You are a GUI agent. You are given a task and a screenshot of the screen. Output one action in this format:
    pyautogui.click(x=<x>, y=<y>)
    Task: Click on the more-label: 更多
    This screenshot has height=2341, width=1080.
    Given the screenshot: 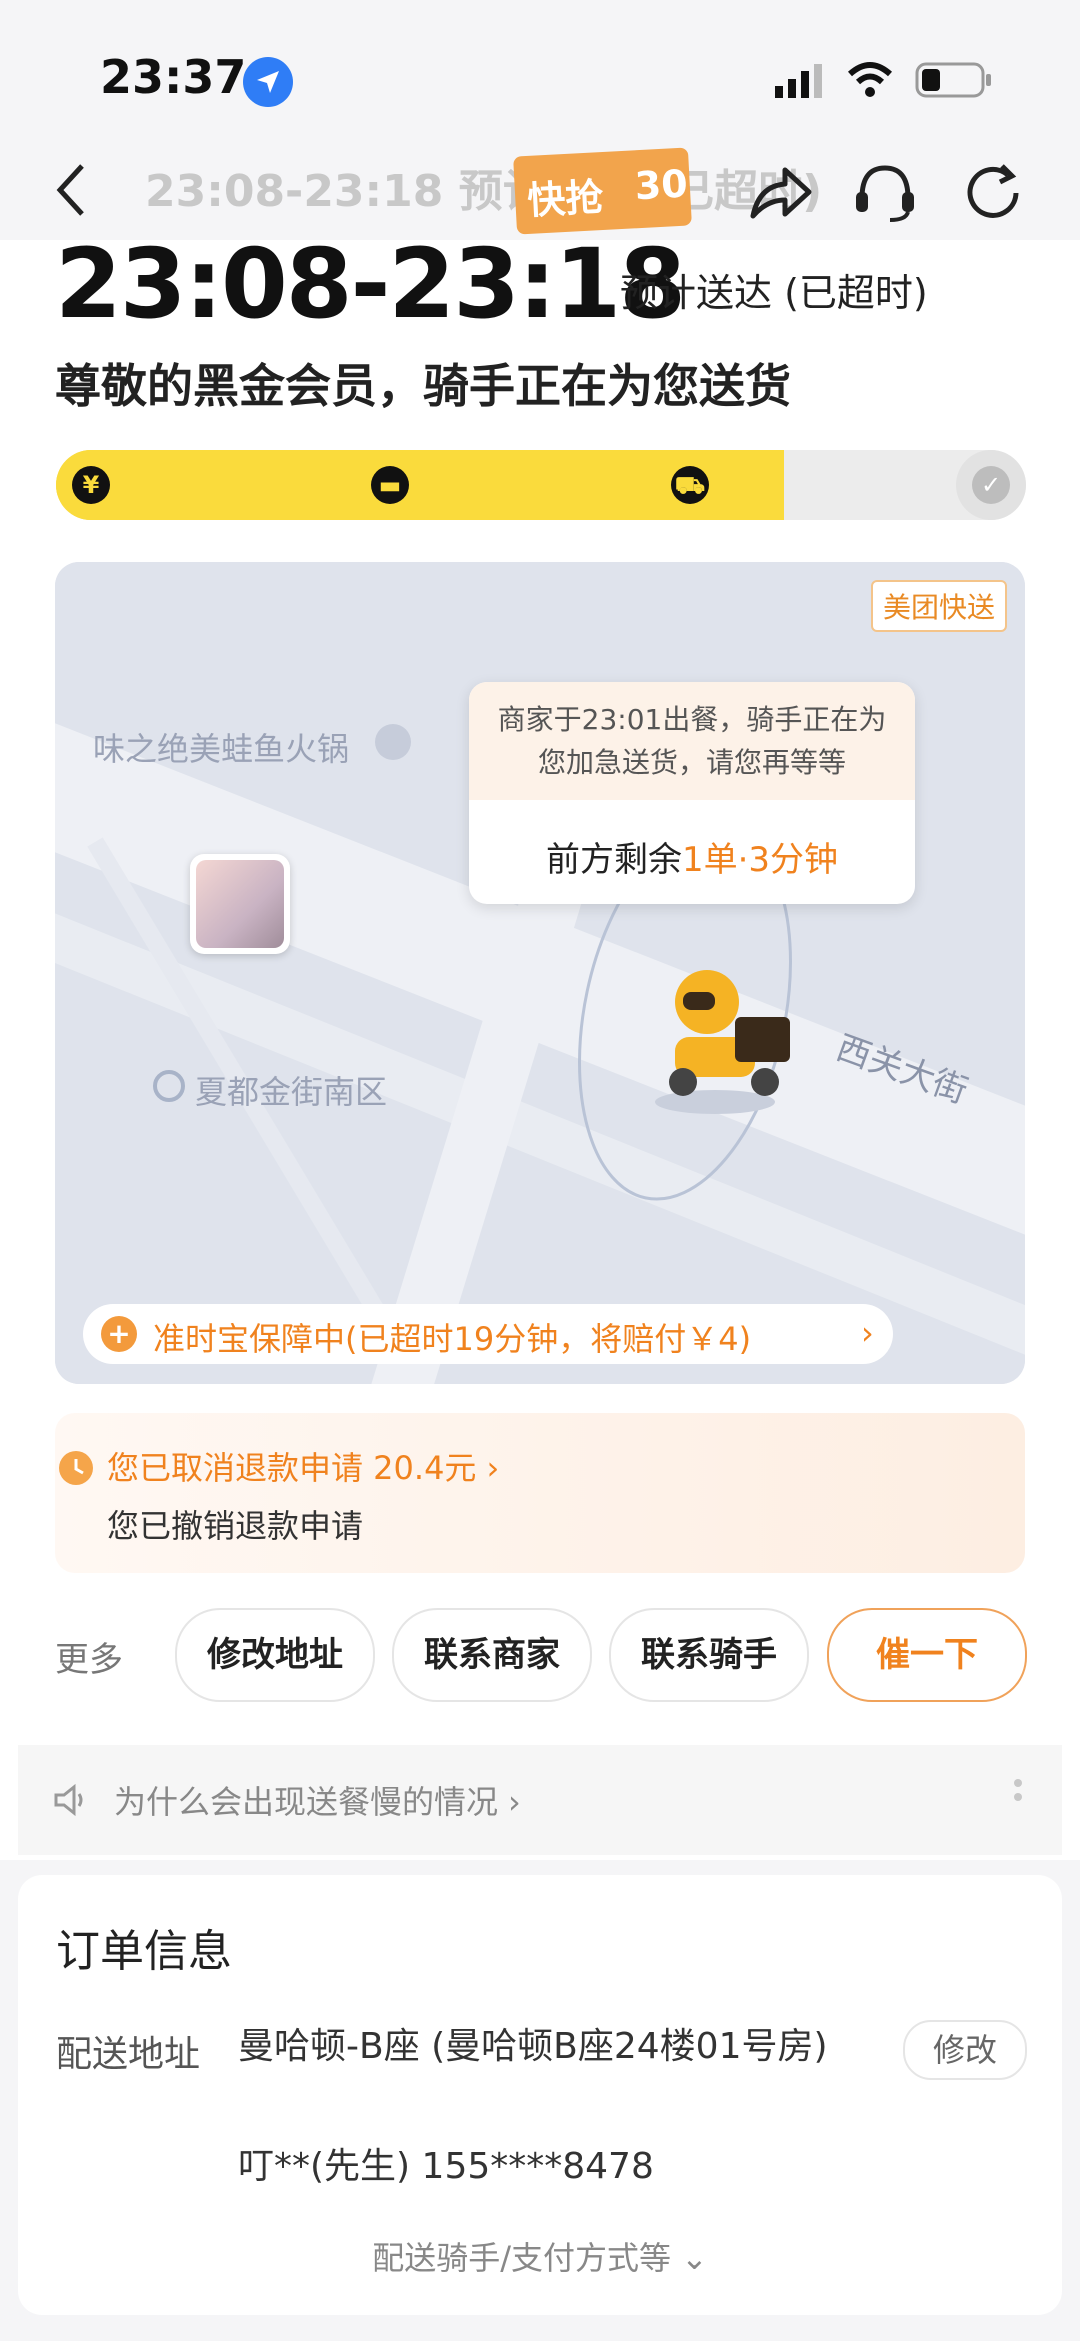 What is the action you would take?
    pyautogui.click(x=89, y=1660)
    